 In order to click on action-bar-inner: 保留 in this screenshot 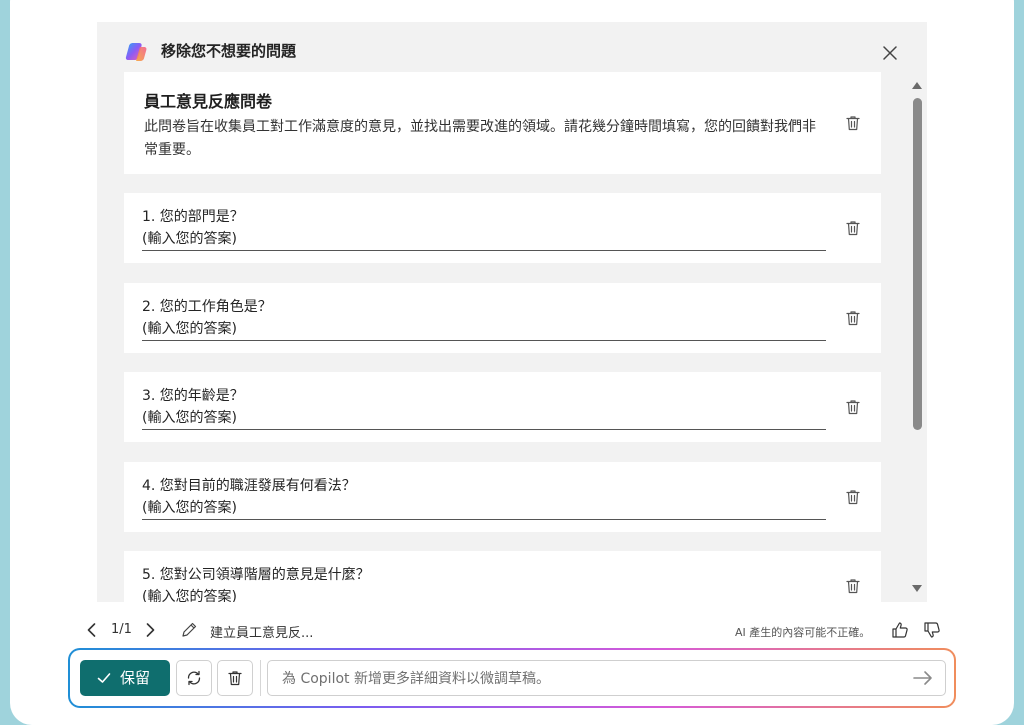, I will do `click(512, 678)`.